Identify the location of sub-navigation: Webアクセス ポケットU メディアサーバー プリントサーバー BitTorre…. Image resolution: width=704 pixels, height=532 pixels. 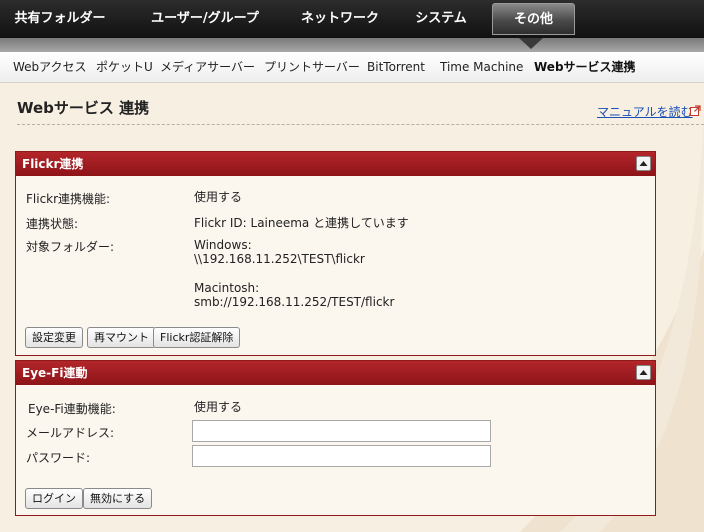
(352, 67).